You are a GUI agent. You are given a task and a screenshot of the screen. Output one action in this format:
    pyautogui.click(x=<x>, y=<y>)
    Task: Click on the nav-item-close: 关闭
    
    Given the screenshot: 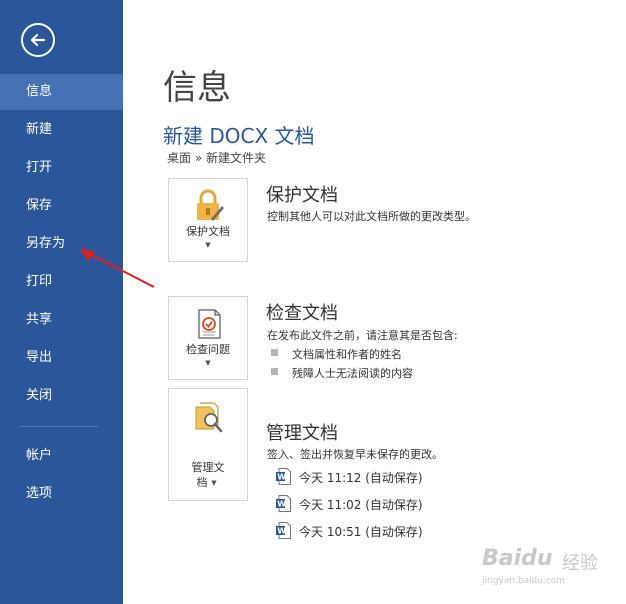 What is the action you would take?
    pyautogui.click(x=61, y=396)
    